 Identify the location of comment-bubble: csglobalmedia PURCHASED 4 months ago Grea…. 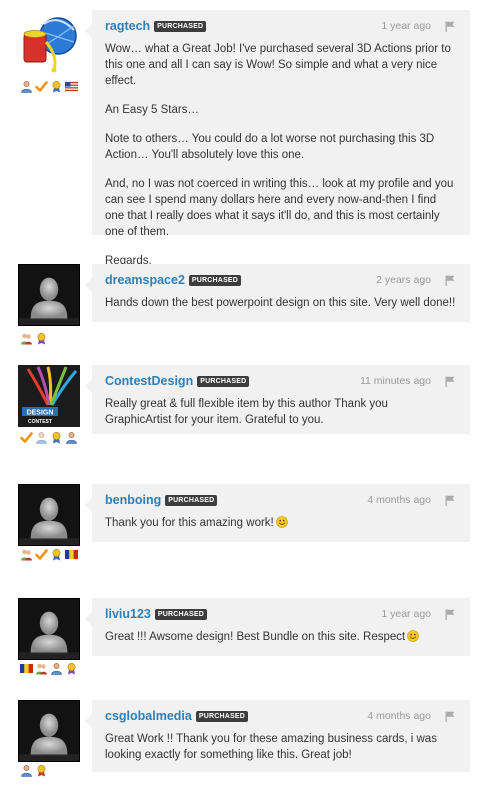
(277, 736).